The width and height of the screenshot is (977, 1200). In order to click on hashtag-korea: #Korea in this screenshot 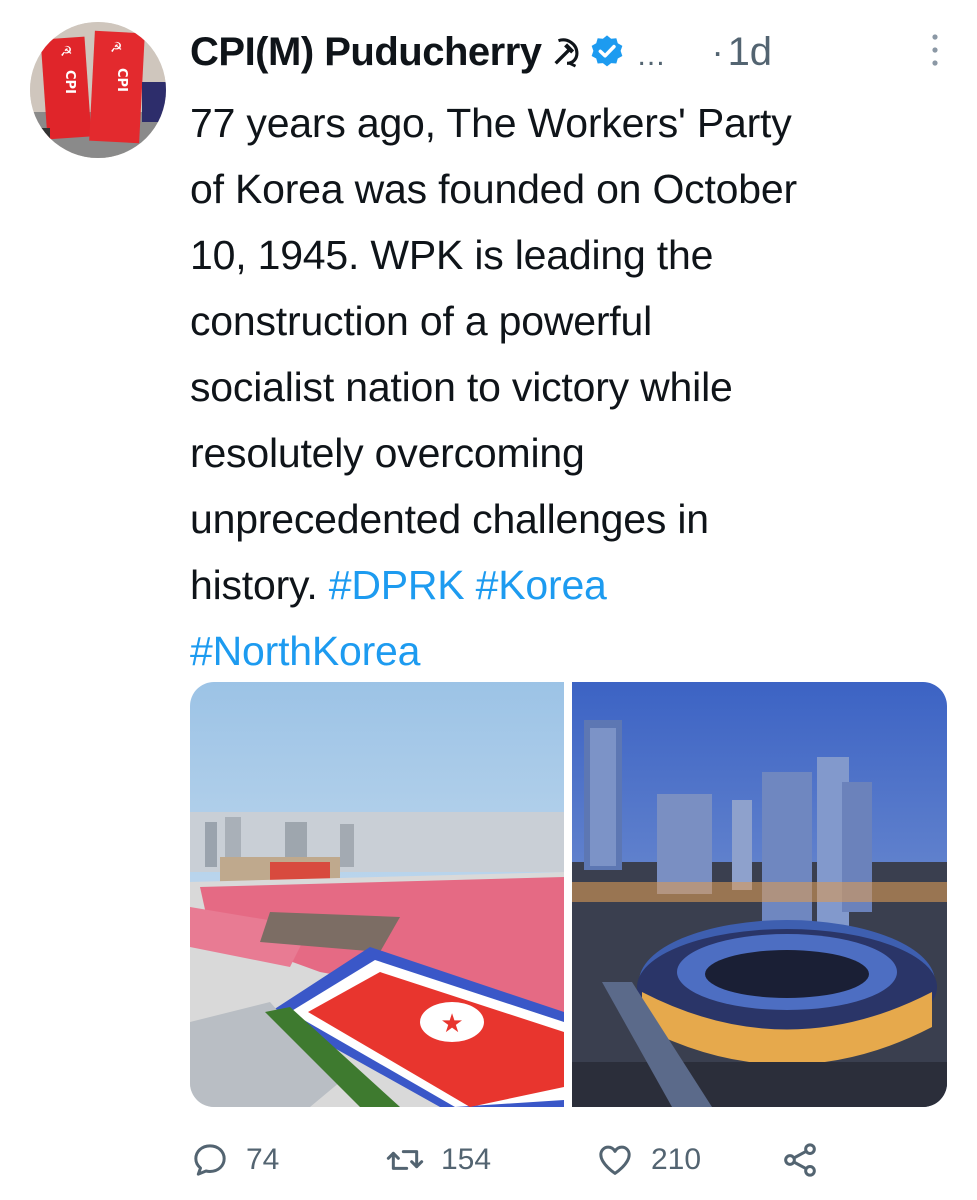, I will do `click(541, 585)`.